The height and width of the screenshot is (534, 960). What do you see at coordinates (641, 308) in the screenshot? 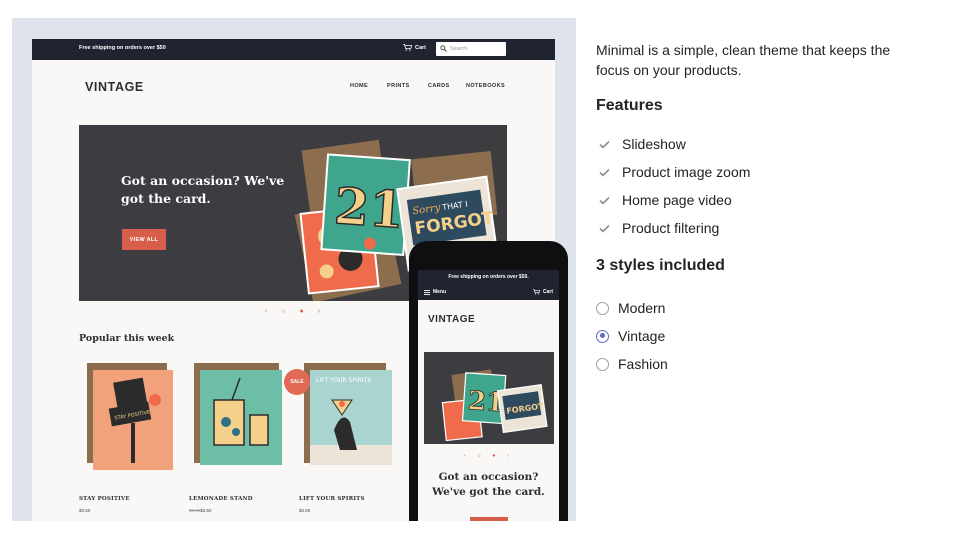
I see `style-label: Modern` at bounding box center [641, 308].